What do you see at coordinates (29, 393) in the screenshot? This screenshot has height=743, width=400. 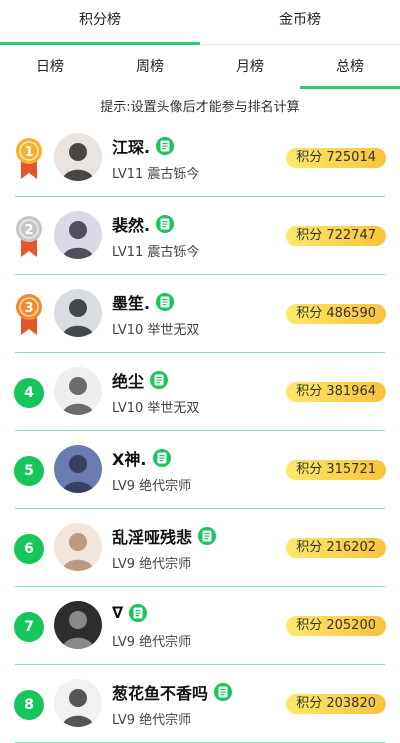 I see `rank-number: 4` at bounding box center [29, 393].